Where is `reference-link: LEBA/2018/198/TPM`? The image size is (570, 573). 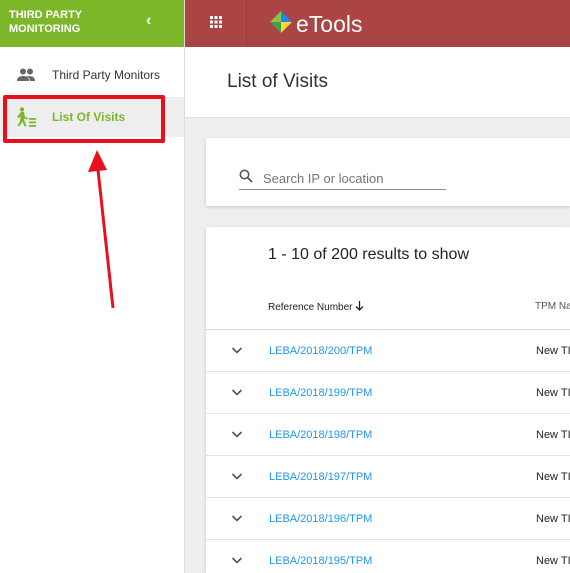 reference-link: LEBA/2018/198/TPM is located at coordinates (320, 435).